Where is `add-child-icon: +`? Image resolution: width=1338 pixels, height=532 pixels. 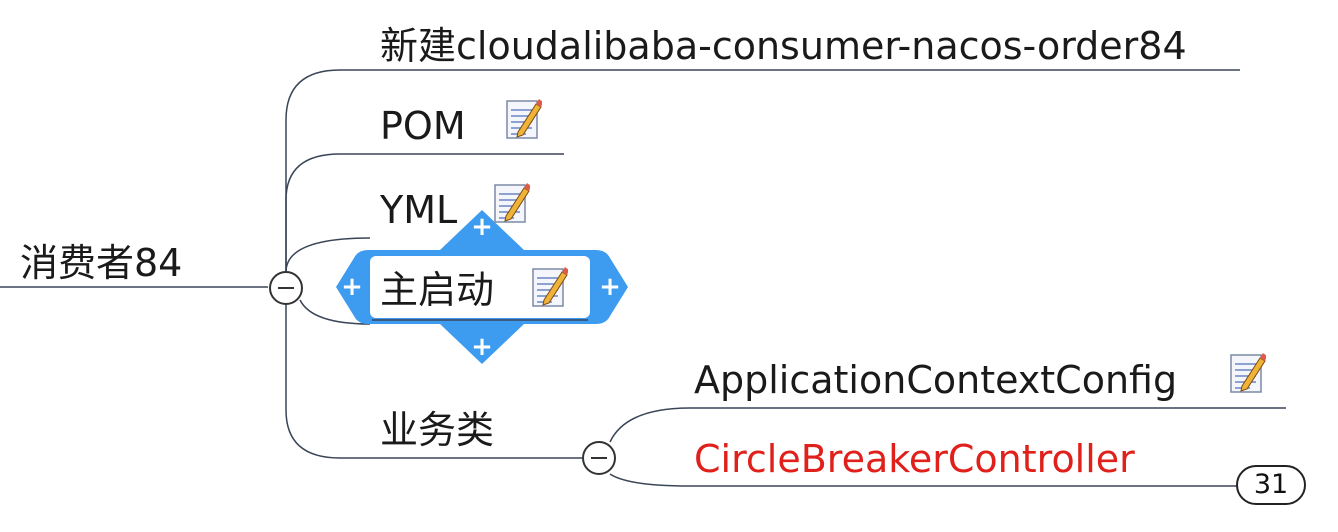 add-child-icon: + is located at coordinates (610, 287).